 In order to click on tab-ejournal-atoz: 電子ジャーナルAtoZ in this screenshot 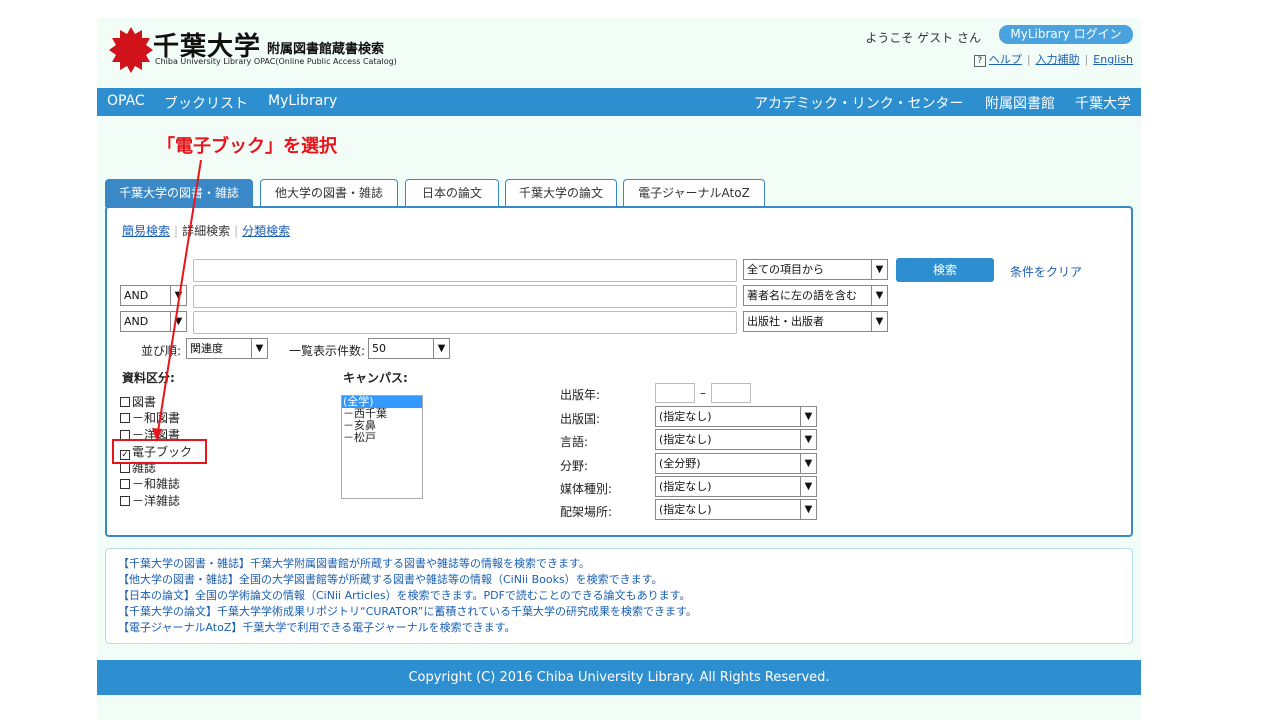, I will do `click(694, 193)`.